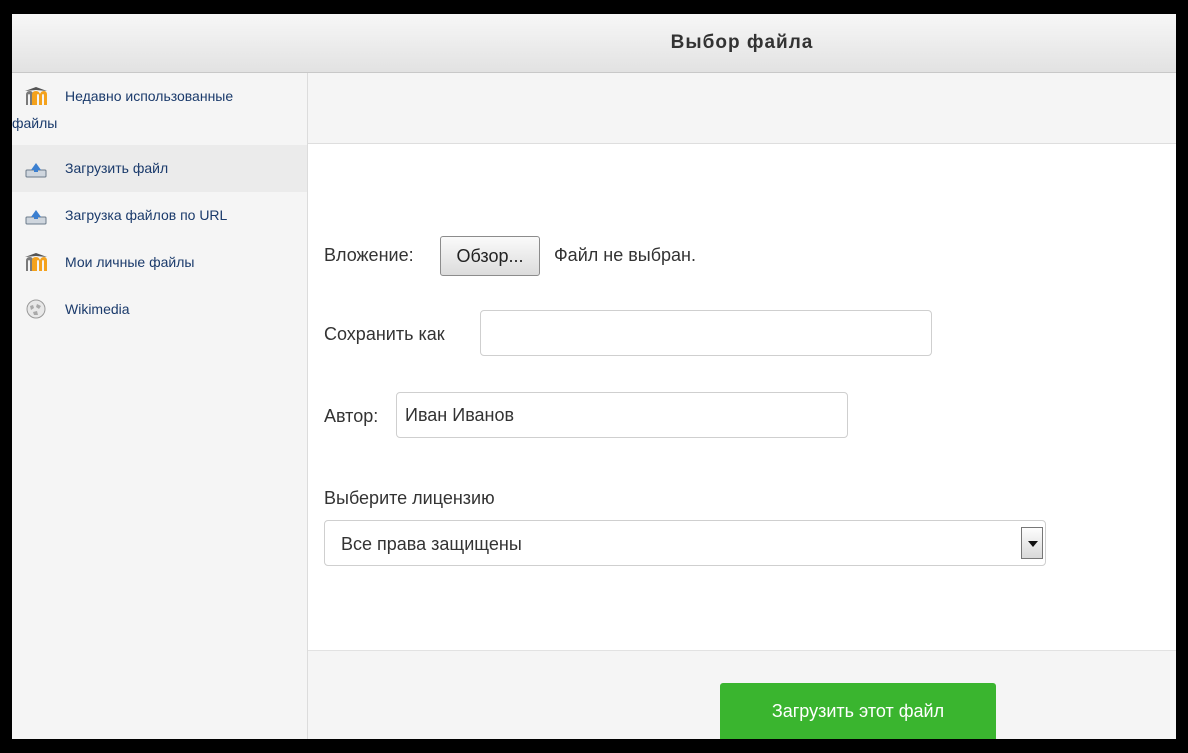  I want to click on upload-file-button: Загрузить этот файл, so click(858, 711).